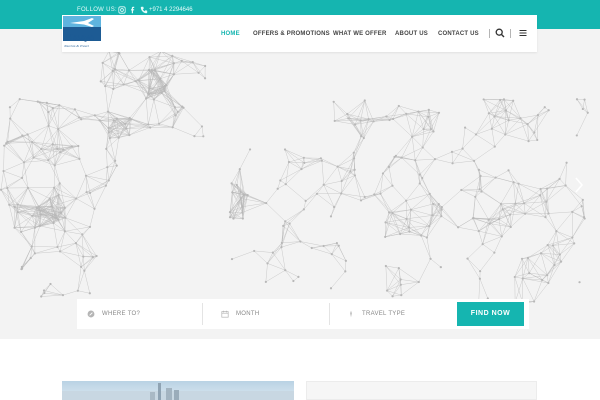 The height and width of the screenshot is (400, 600). What do you see at coordinates (500, 33) in the screenshot?
I see `search-icon` at bounding box center [500, 33].